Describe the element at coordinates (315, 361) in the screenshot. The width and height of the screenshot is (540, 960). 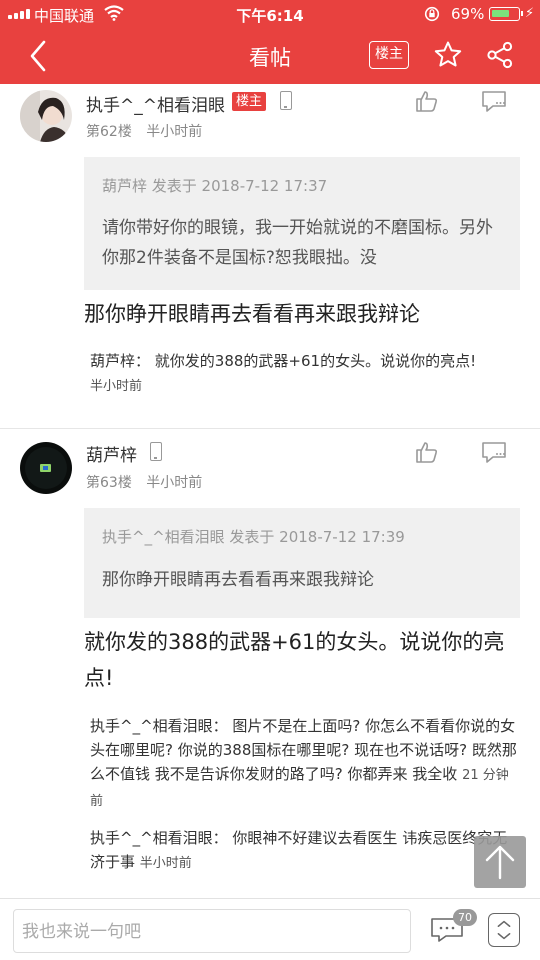
I see `reply-text: 就你发的388的武器+61的女头。说说你的亮点!` at that location.